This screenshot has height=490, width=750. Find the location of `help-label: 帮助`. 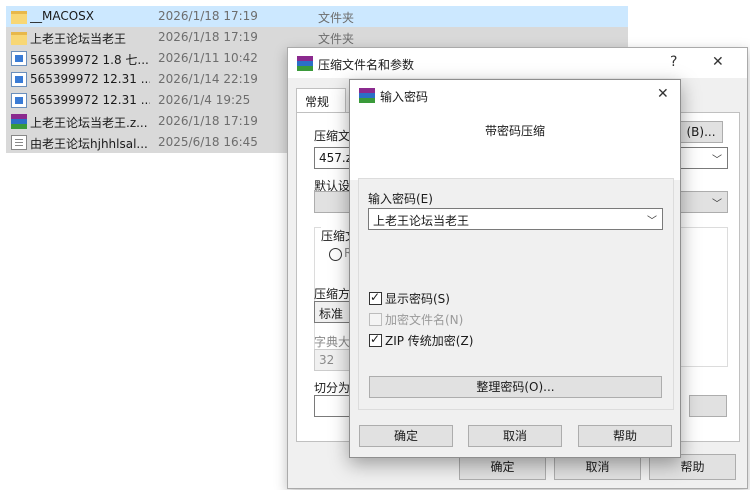

help-label: 帮助 is located at coordinates (624, 436).